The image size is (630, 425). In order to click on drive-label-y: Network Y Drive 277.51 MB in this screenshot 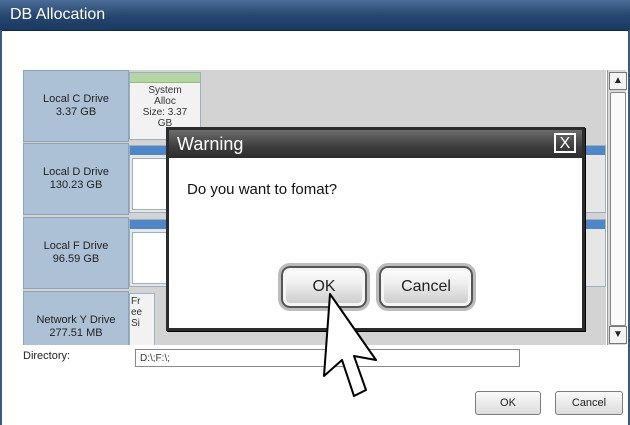, I will do `click(76, 318)`.